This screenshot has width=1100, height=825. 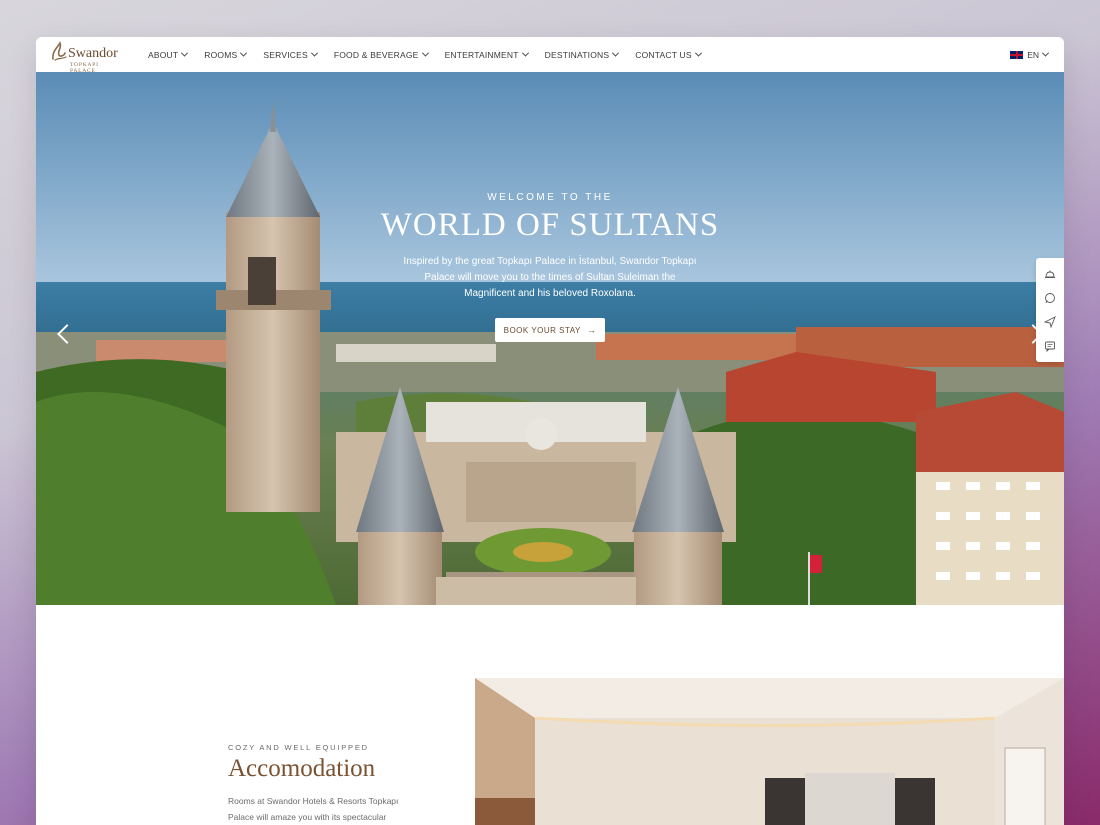 What do you see at coordinates (1050, 322) in the screenshot?
I see `send-icon` at bounding box center [1050, 322].